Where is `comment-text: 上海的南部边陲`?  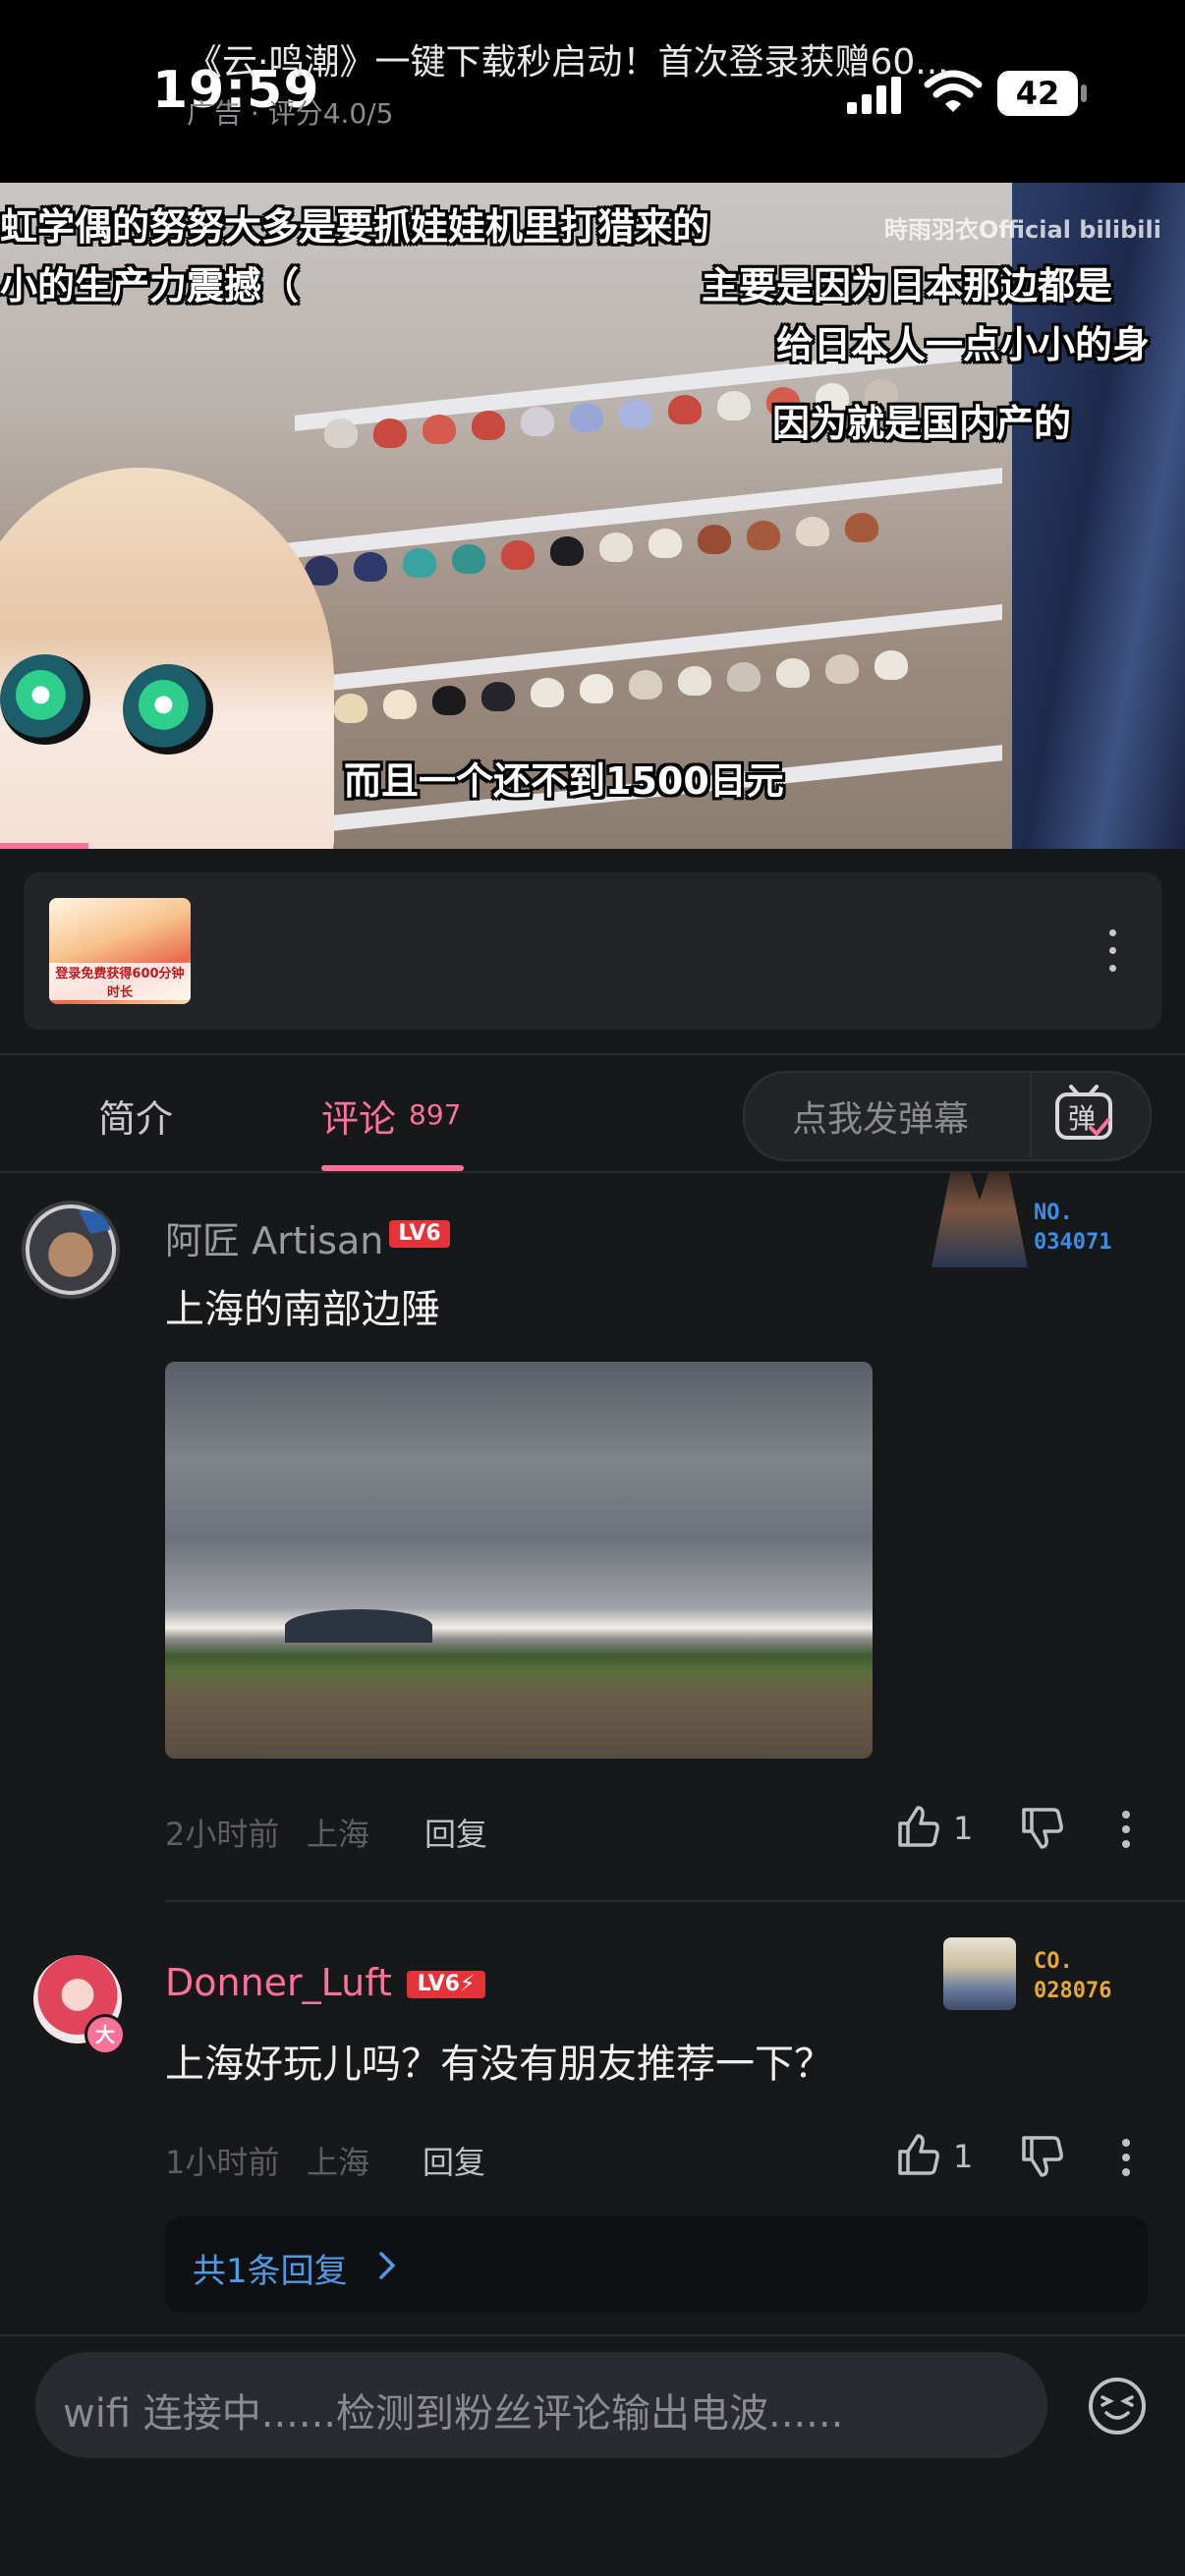
comment-text: 上海的南部边陲 is located at coordinates (303, 1309).